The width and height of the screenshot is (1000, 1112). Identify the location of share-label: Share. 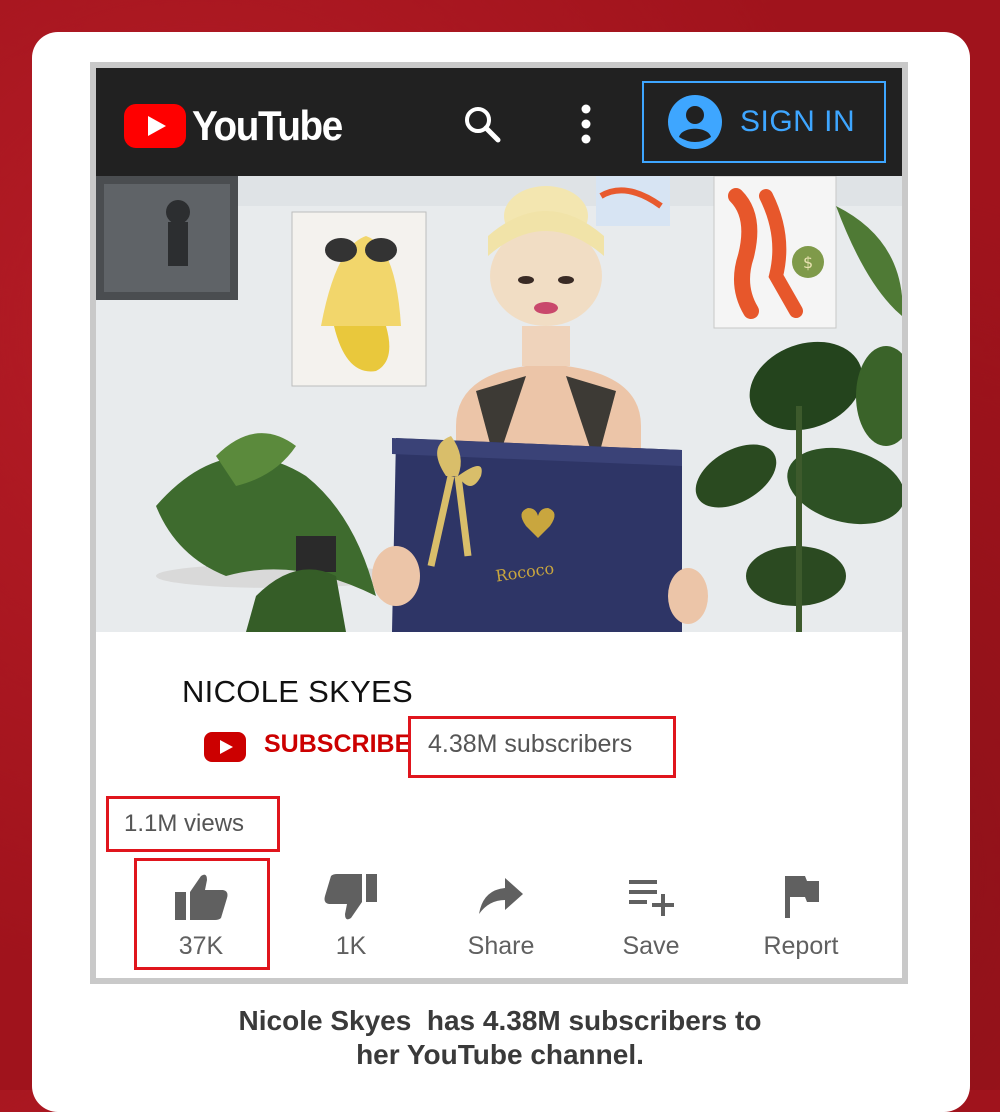
(501, 946).